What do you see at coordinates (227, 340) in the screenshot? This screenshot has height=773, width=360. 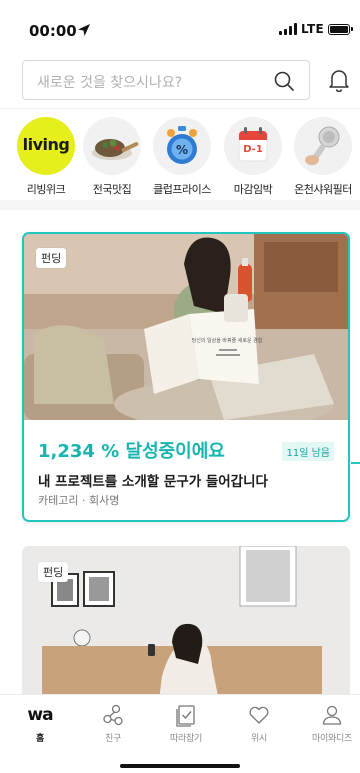 I see `booklet-text: 당신의 일상을 바꿔줄 새로운 경험` at bounding box center [227, 340].